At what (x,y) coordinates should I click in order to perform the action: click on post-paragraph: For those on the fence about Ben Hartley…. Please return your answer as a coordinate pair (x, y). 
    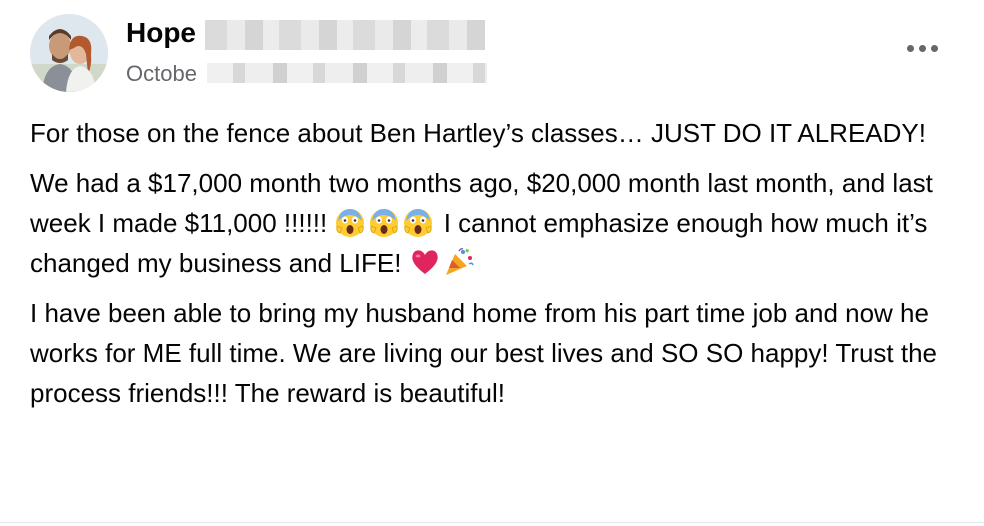
    Looking at the image, I should click on (478, 133).